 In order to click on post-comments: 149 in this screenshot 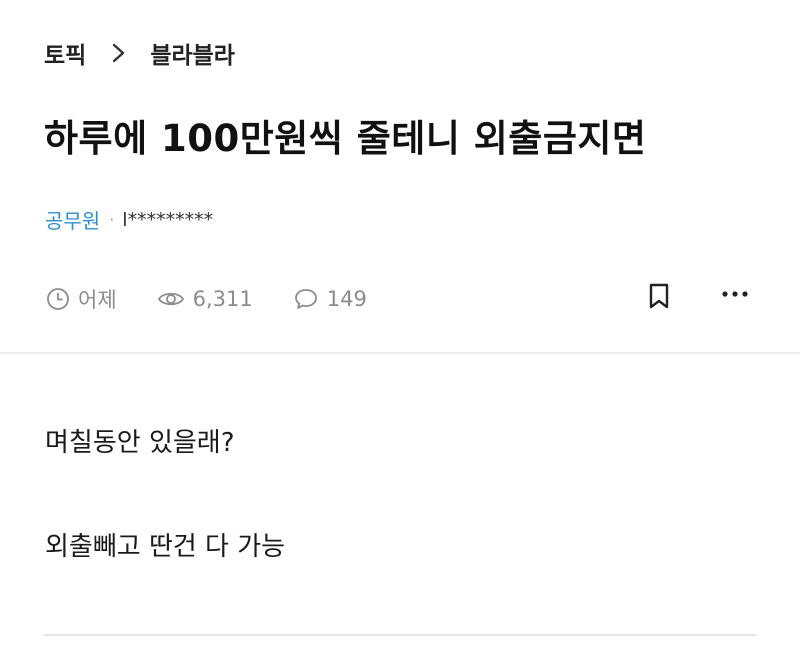, I will do `click(330, 299)`.